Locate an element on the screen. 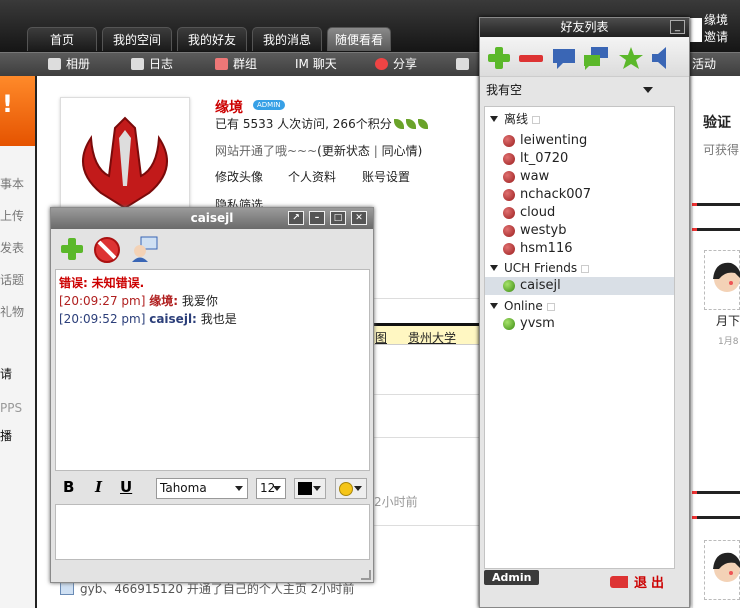 The width and height of the screenshot is (740, 608). edit-avatar-link: 修改头像 is located at coordinates (239, 176).